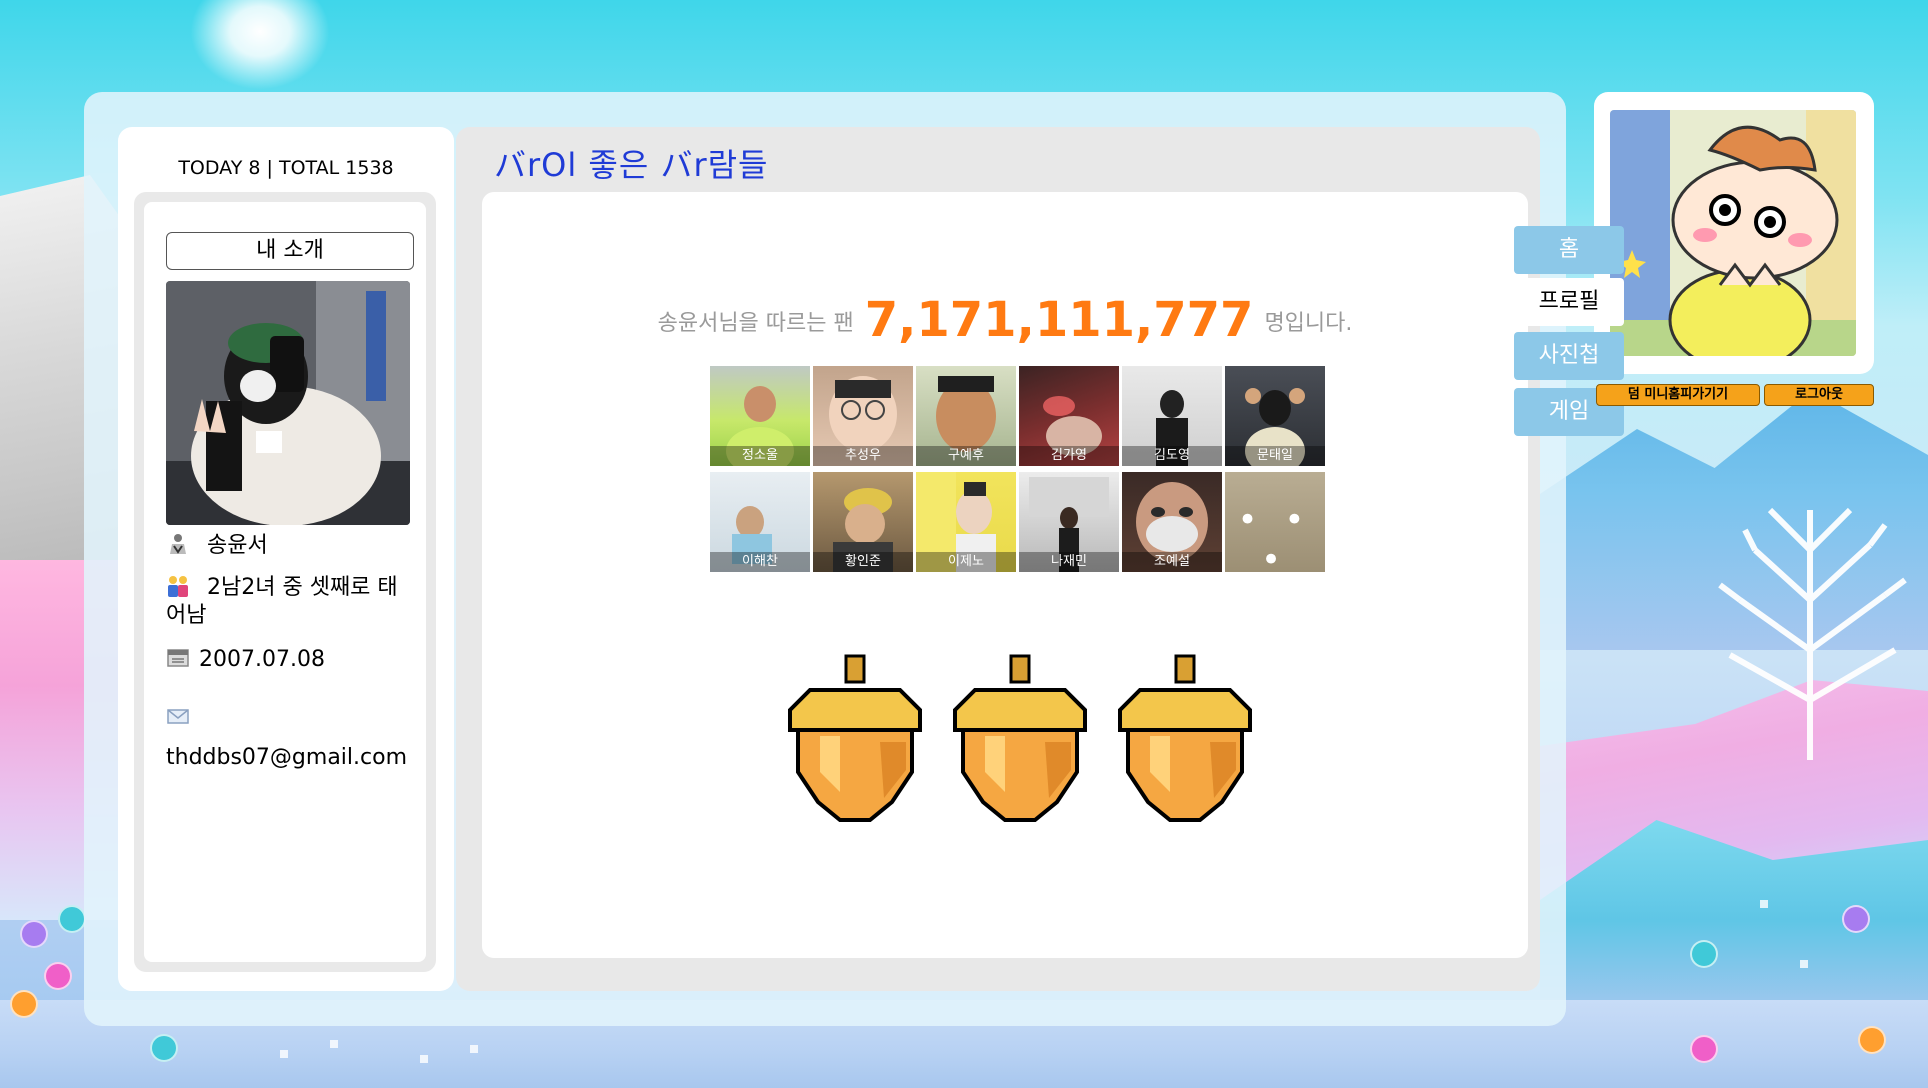 This screenshot has height=1088, width=1928. What do you see at coordinates (755, 323) in the screenshot?
I see `fan-count-prefix: 송윤서님을 따르는 팬` at bounding box center [755, 323].